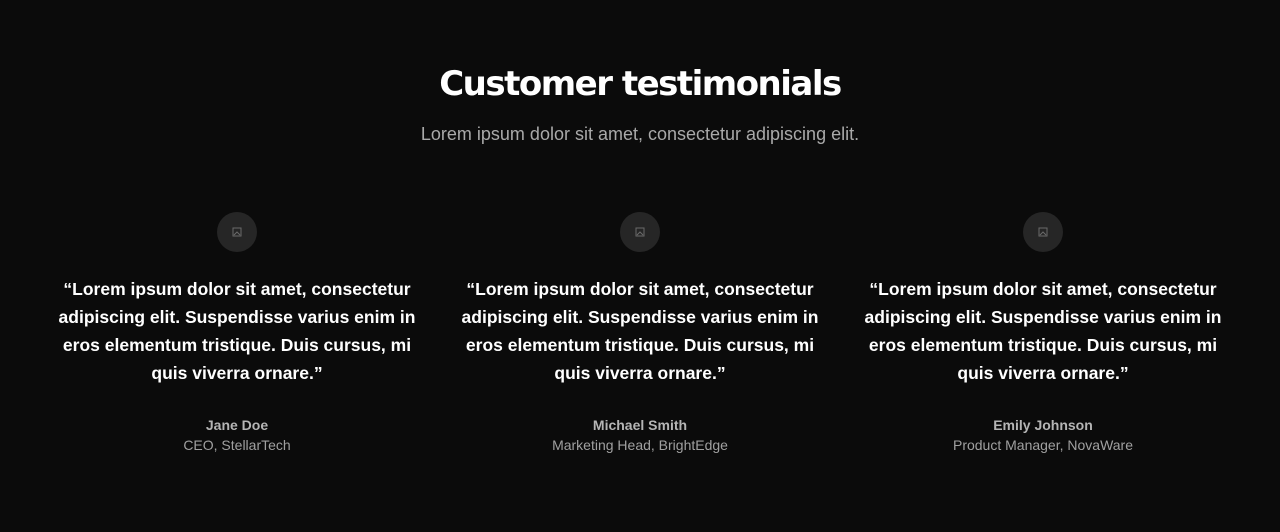  Describe the element at coordinates (640, 425) in the screenshot. I see `testimonial-author-name: Michael Smith` at that location.